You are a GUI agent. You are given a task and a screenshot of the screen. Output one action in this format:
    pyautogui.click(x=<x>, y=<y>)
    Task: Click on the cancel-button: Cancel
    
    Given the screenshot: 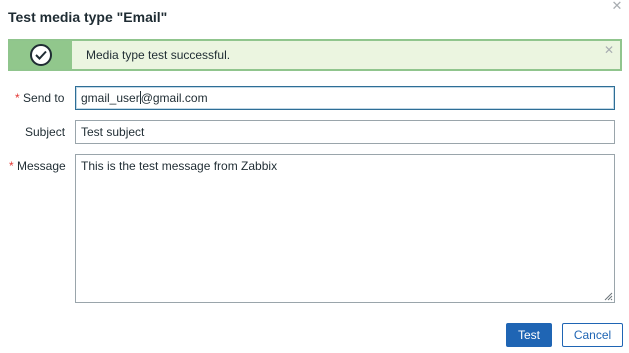 What is the action you would take?
    pyautogui.click(x=592, y=335)
    